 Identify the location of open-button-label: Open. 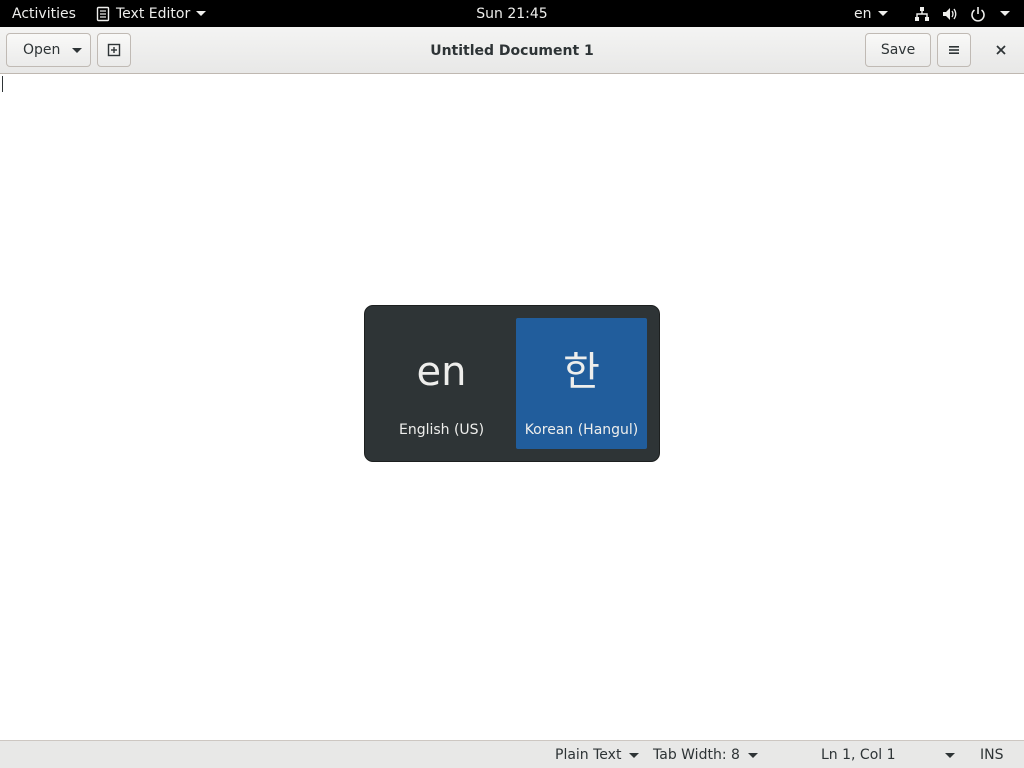
(42, 50).